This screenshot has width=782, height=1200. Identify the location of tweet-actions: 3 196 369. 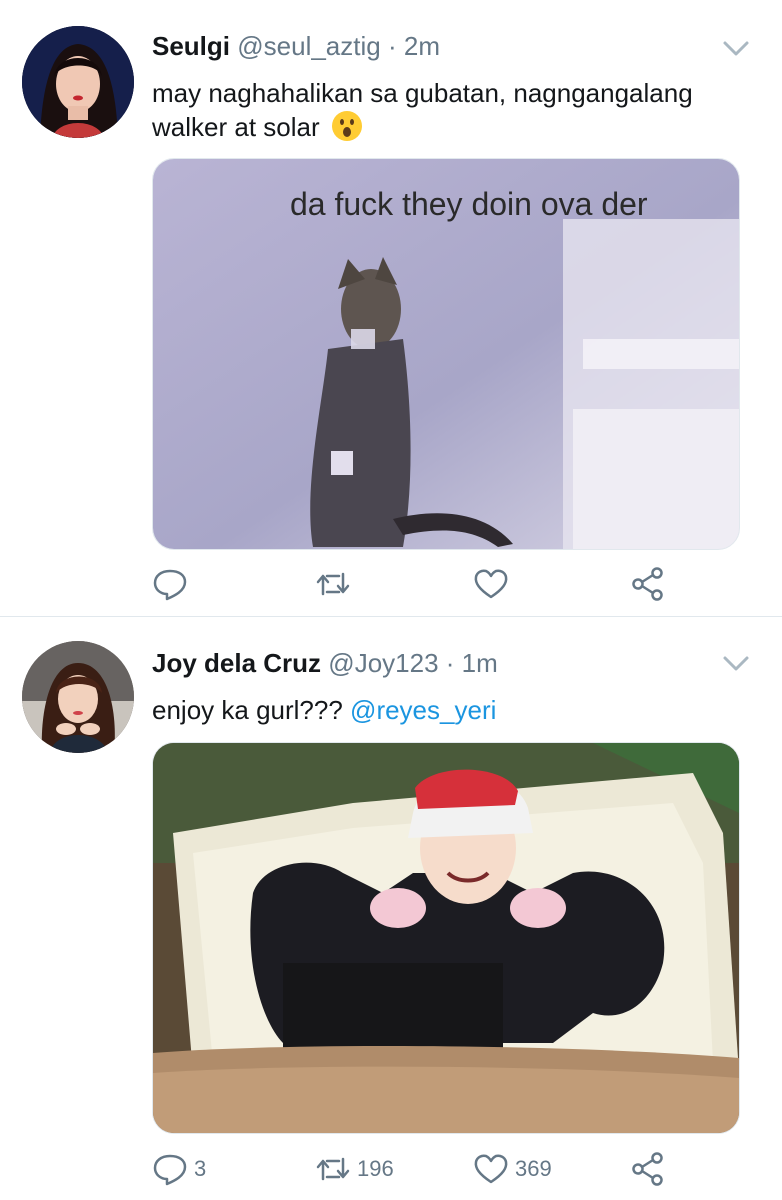
(432, 1169).